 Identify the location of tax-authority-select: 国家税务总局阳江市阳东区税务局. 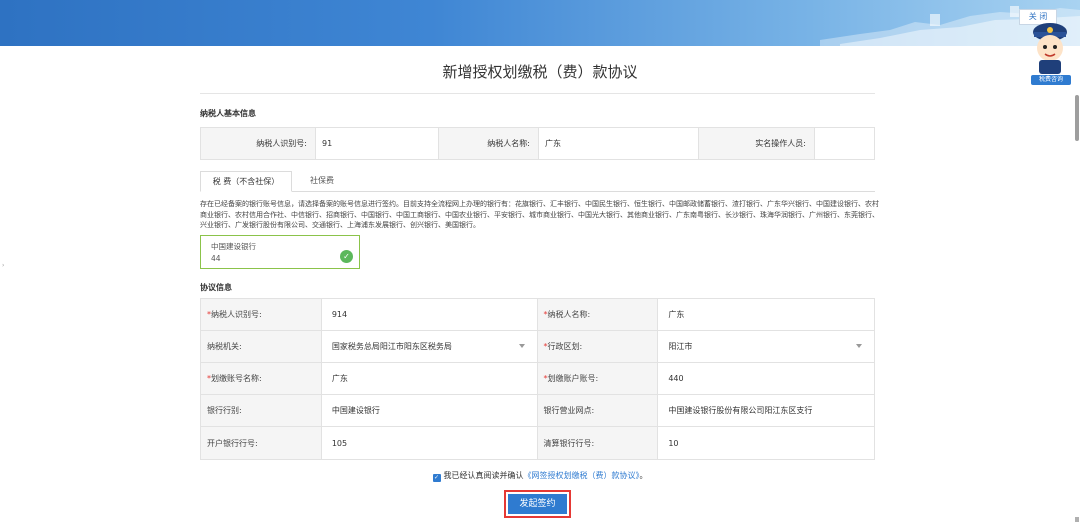
(430, 346).